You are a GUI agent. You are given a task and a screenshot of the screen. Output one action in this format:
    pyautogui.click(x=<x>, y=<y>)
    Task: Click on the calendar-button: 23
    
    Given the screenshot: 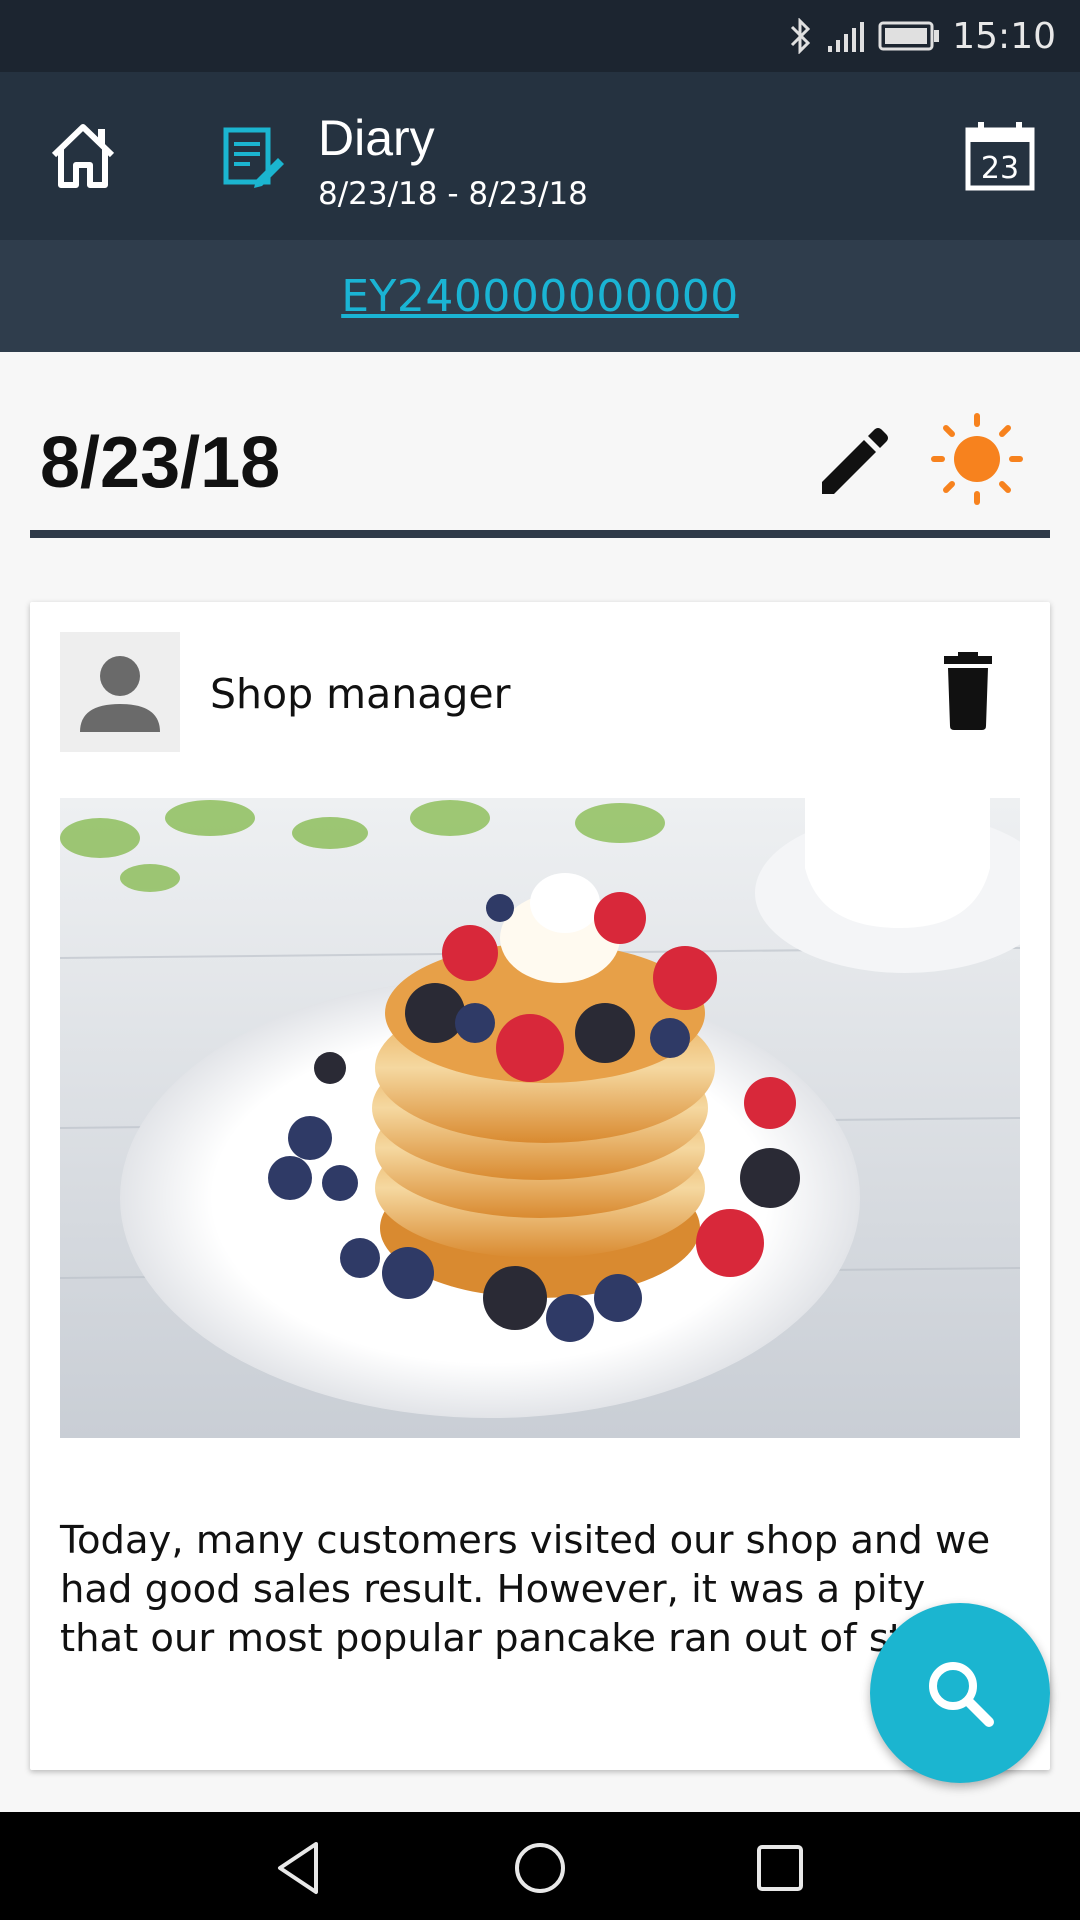 What is the action you would take?
    pyautogui.click(x=1000, y=156)
    